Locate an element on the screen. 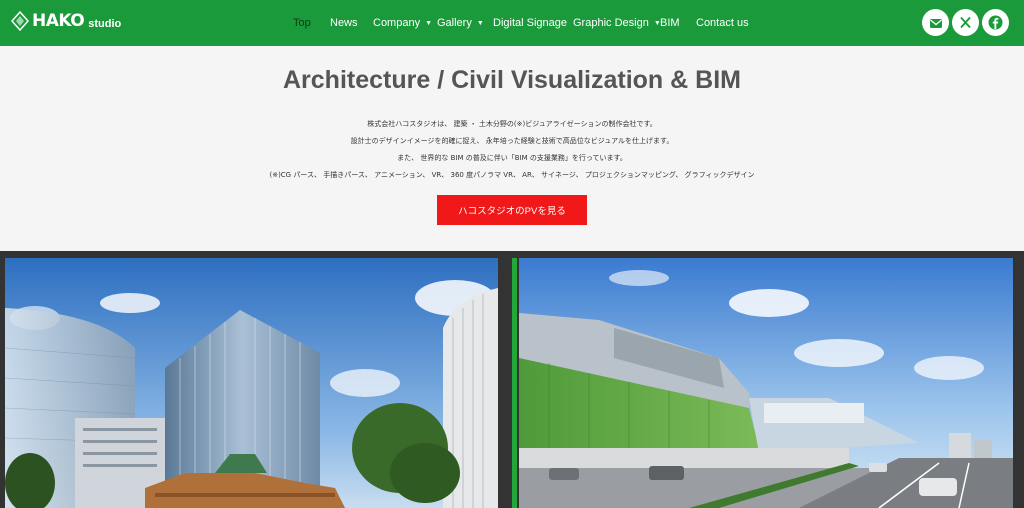 The height and width of the screenshot is (508, 1024). site-logo: HAKO studio is located at coordinates (65, 21).